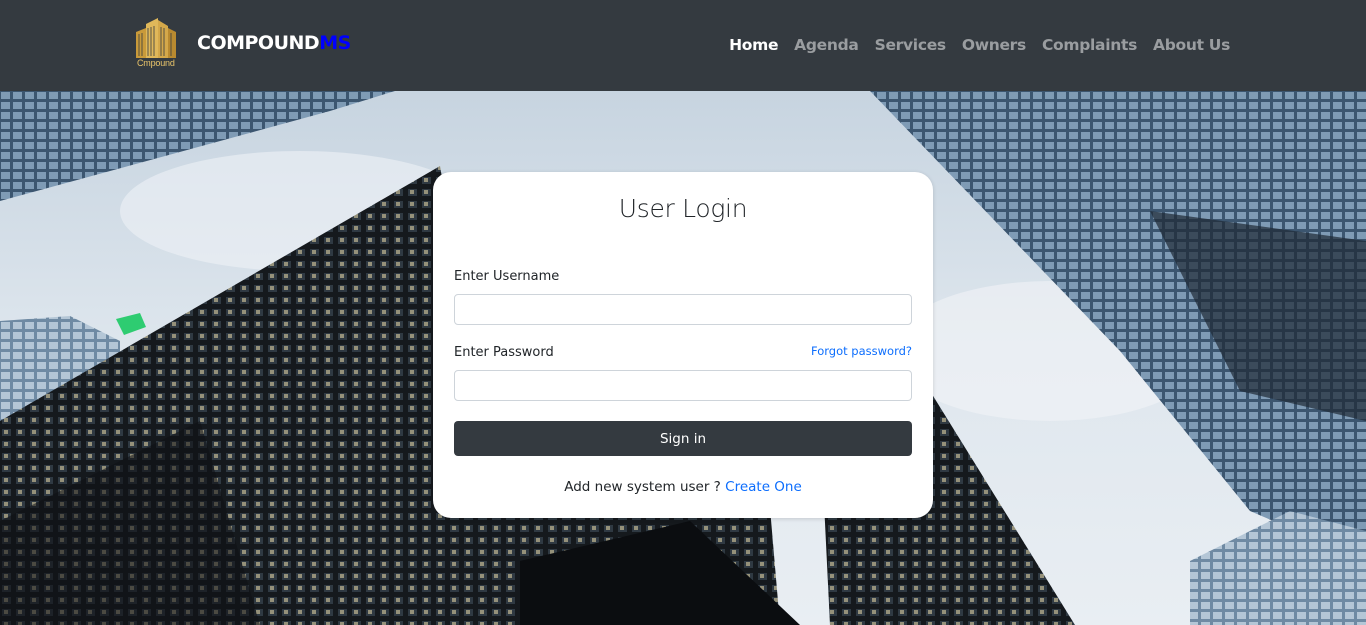 The width and height of the screenshot is (1366, 625). Describe the element at coordinates (763, 487) in the screenshot. I see `create-one-link: Create One` at that location.